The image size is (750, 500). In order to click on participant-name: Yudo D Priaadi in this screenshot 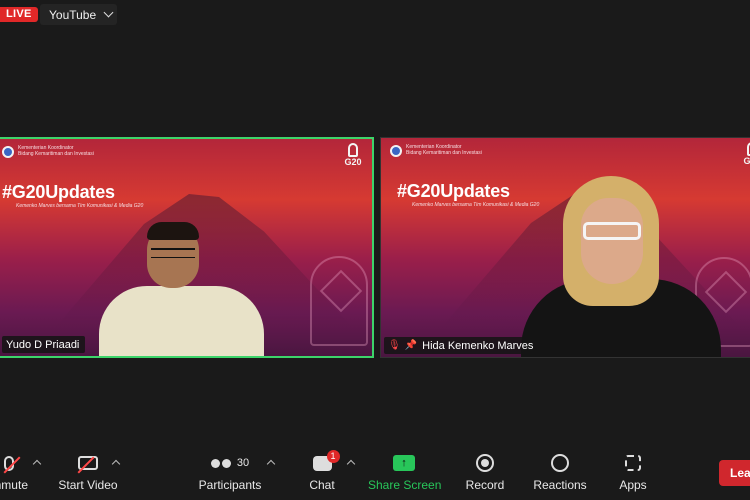, I will do `click(43, 344)`.